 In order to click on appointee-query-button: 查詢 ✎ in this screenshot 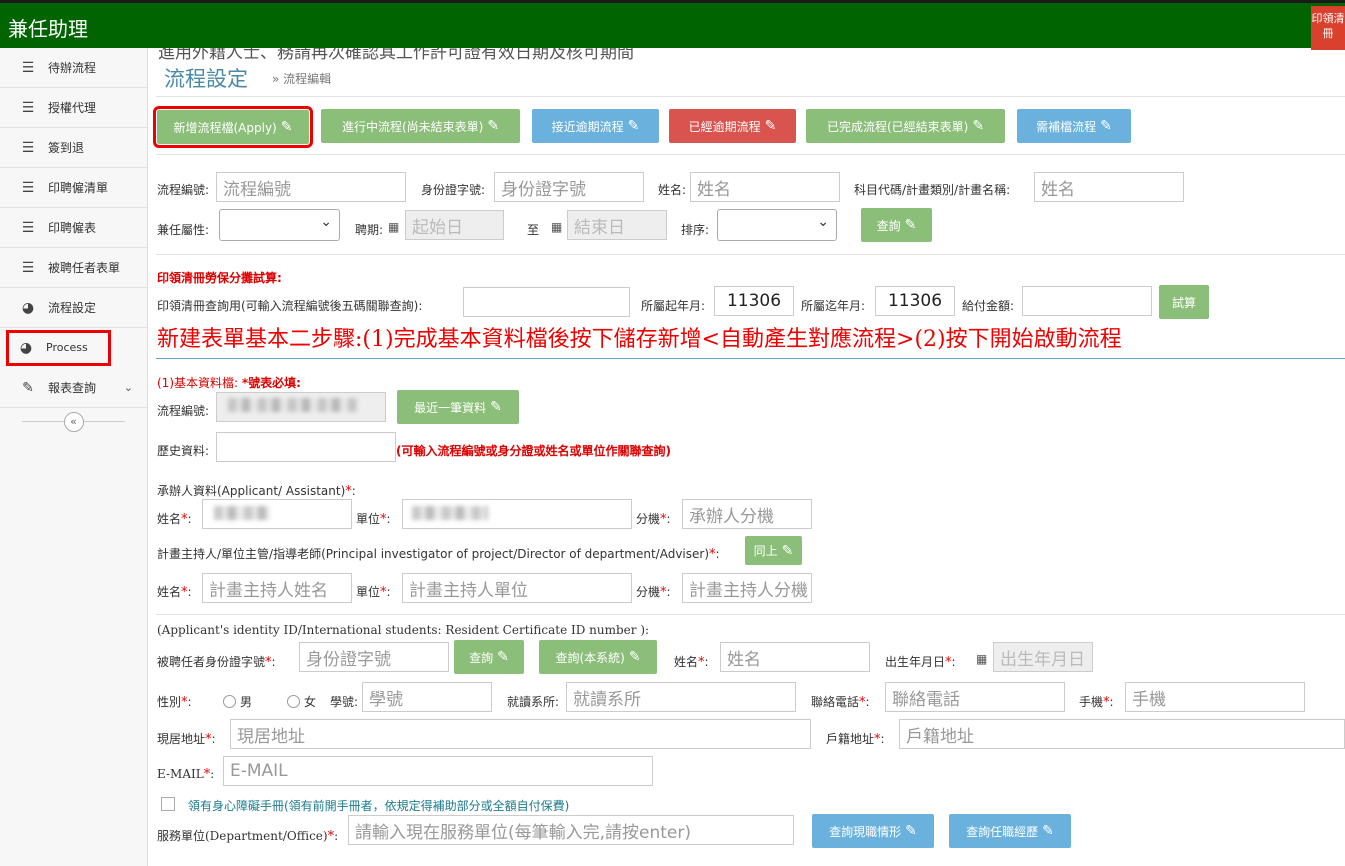, I will do `click(489, 657)`.